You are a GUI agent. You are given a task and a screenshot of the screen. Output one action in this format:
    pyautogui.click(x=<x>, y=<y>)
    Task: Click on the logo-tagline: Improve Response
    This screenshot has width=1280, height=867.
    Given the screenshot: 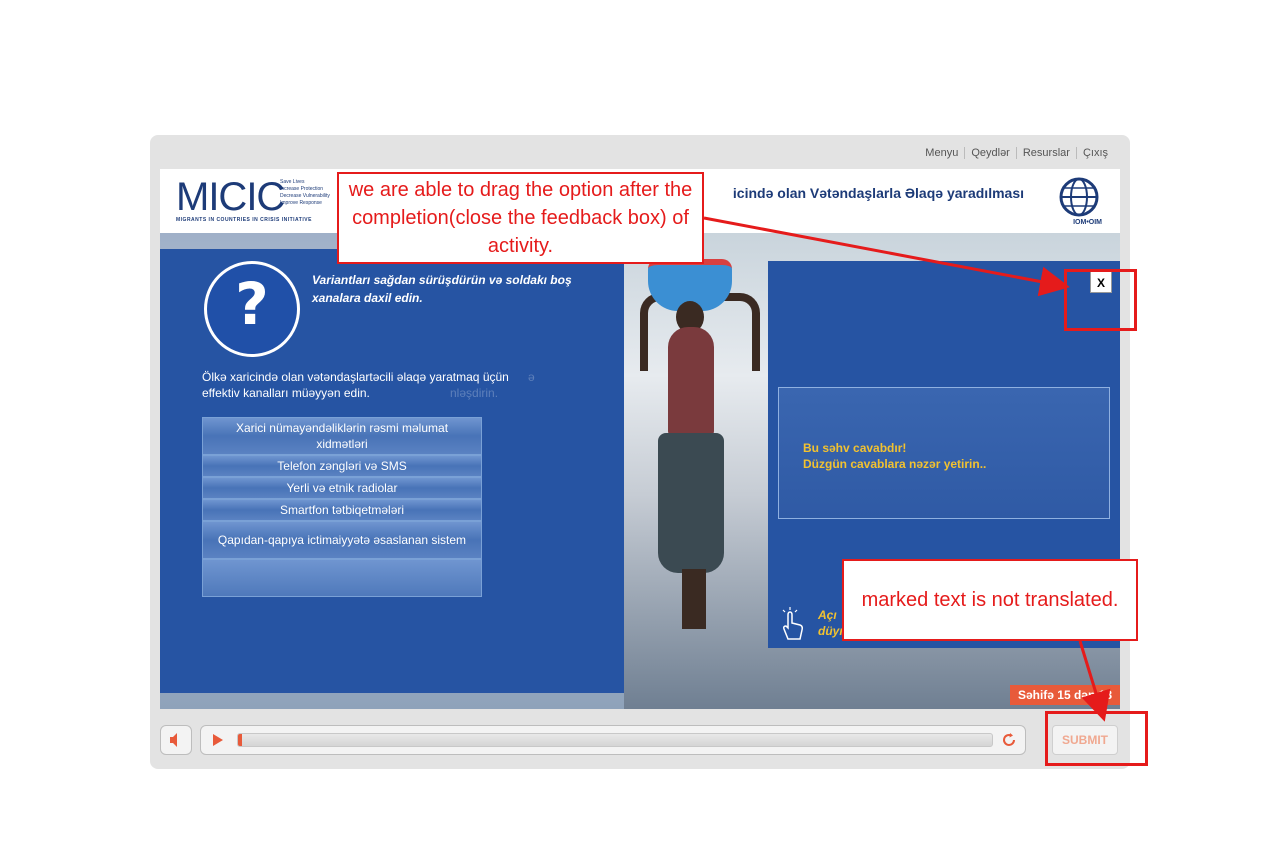 What is the action you would take?
    pyautogui.click(x=301, y=203)
    